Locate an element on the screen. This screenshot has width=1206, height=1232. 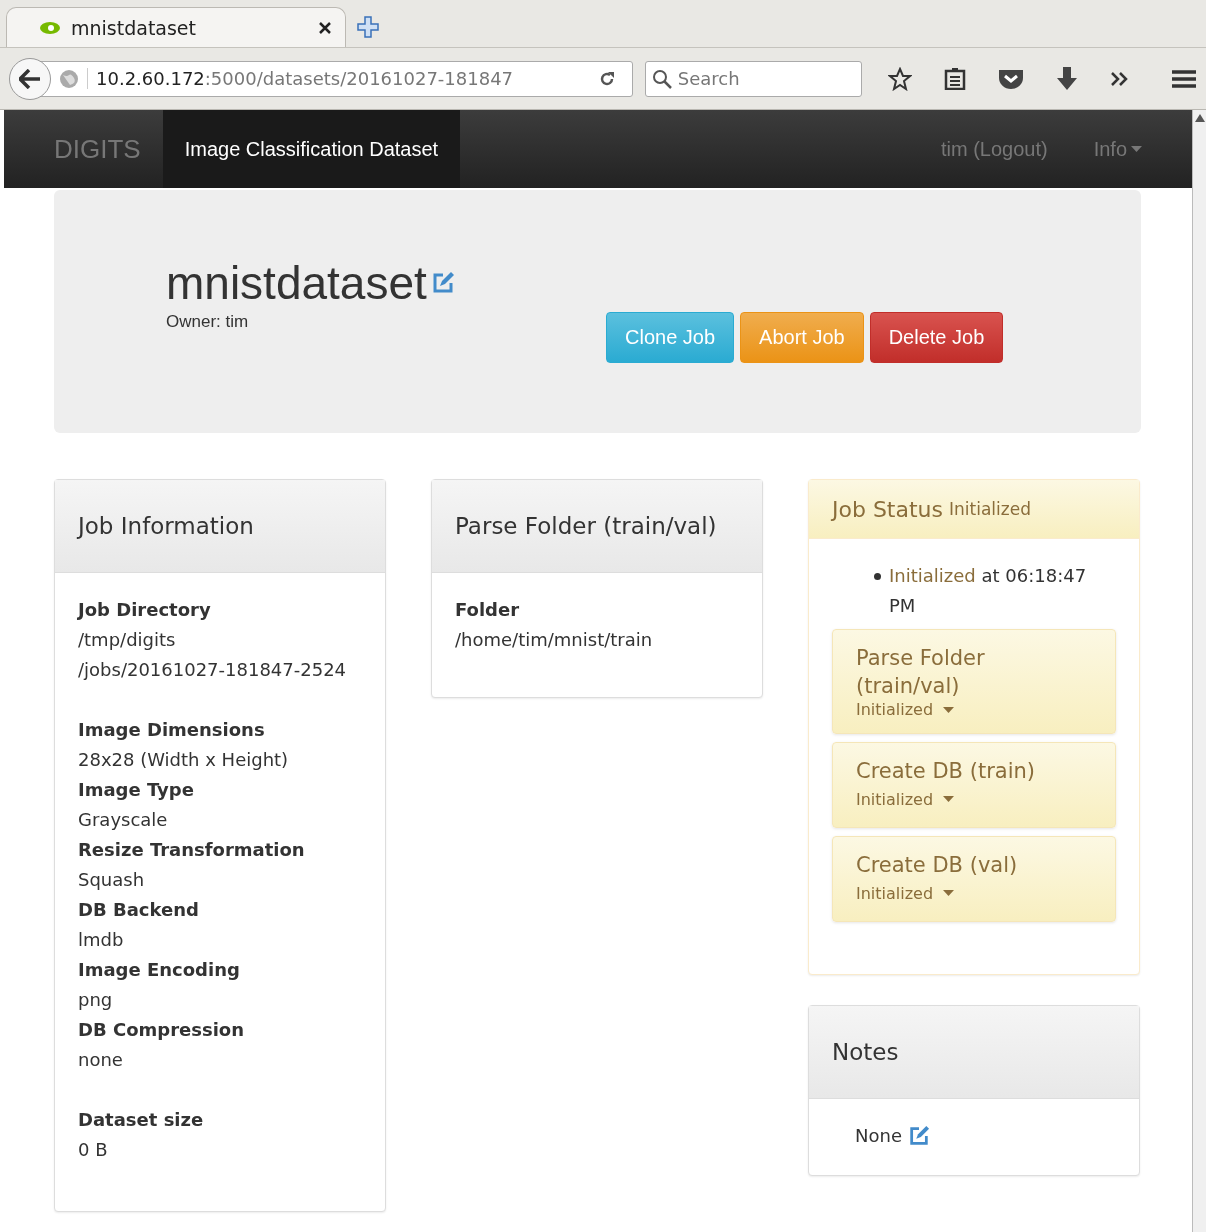
bullet-icon is located at coordinates (877, 576).